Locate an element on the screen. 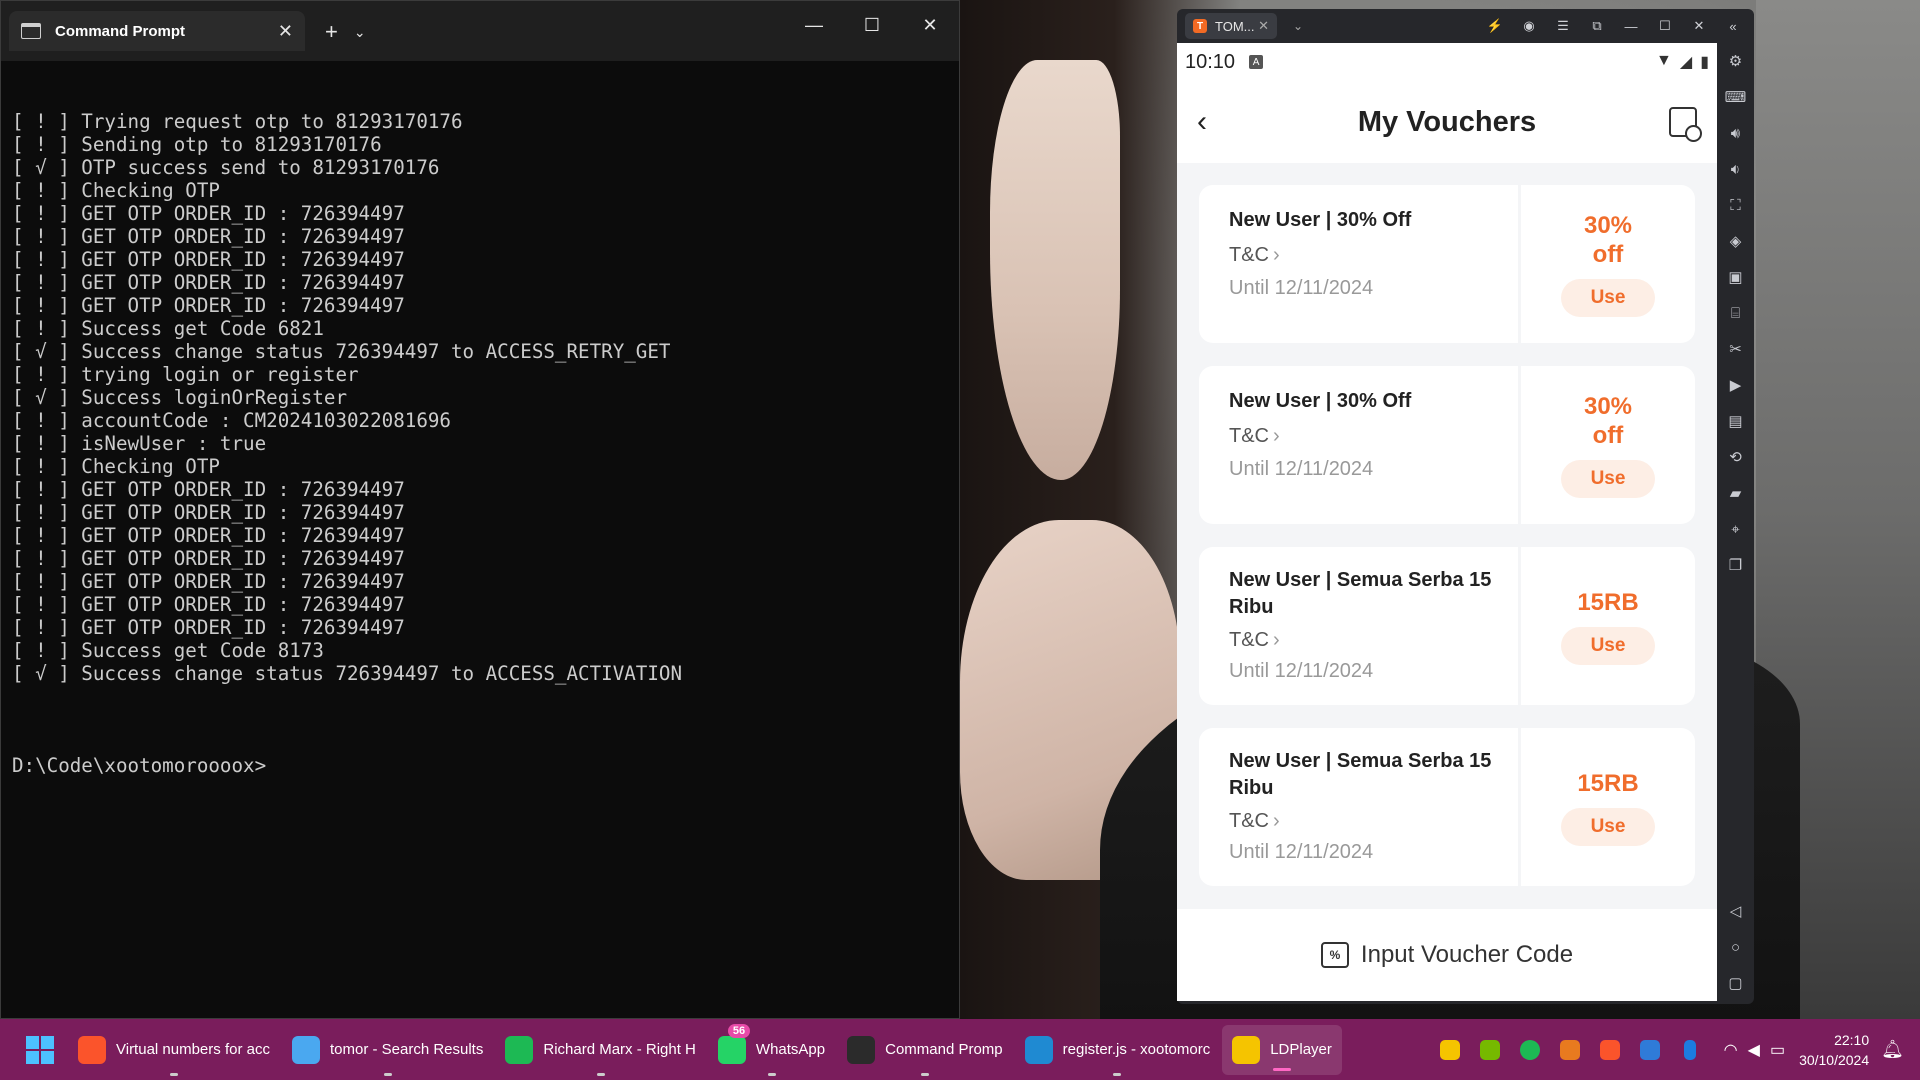  settings-icon: ⚙ is located at coordinates (1735, 61).